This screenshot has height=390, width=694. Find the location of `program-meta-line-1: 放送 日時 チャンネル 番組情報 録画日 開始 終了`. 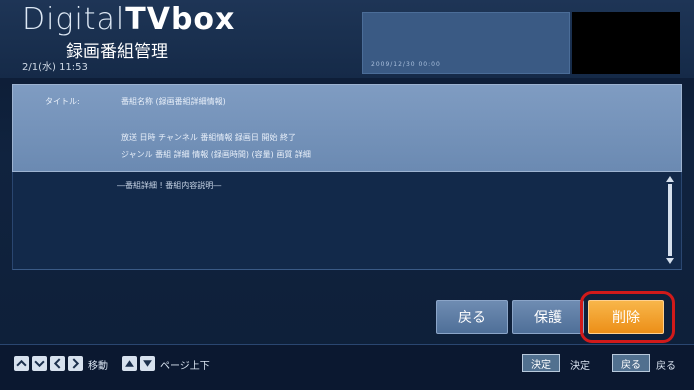

program-meta-line-1: 放送 日時 チャンネル 番組情報 録画日 開始 終了 is located at coordinates (209, 137).